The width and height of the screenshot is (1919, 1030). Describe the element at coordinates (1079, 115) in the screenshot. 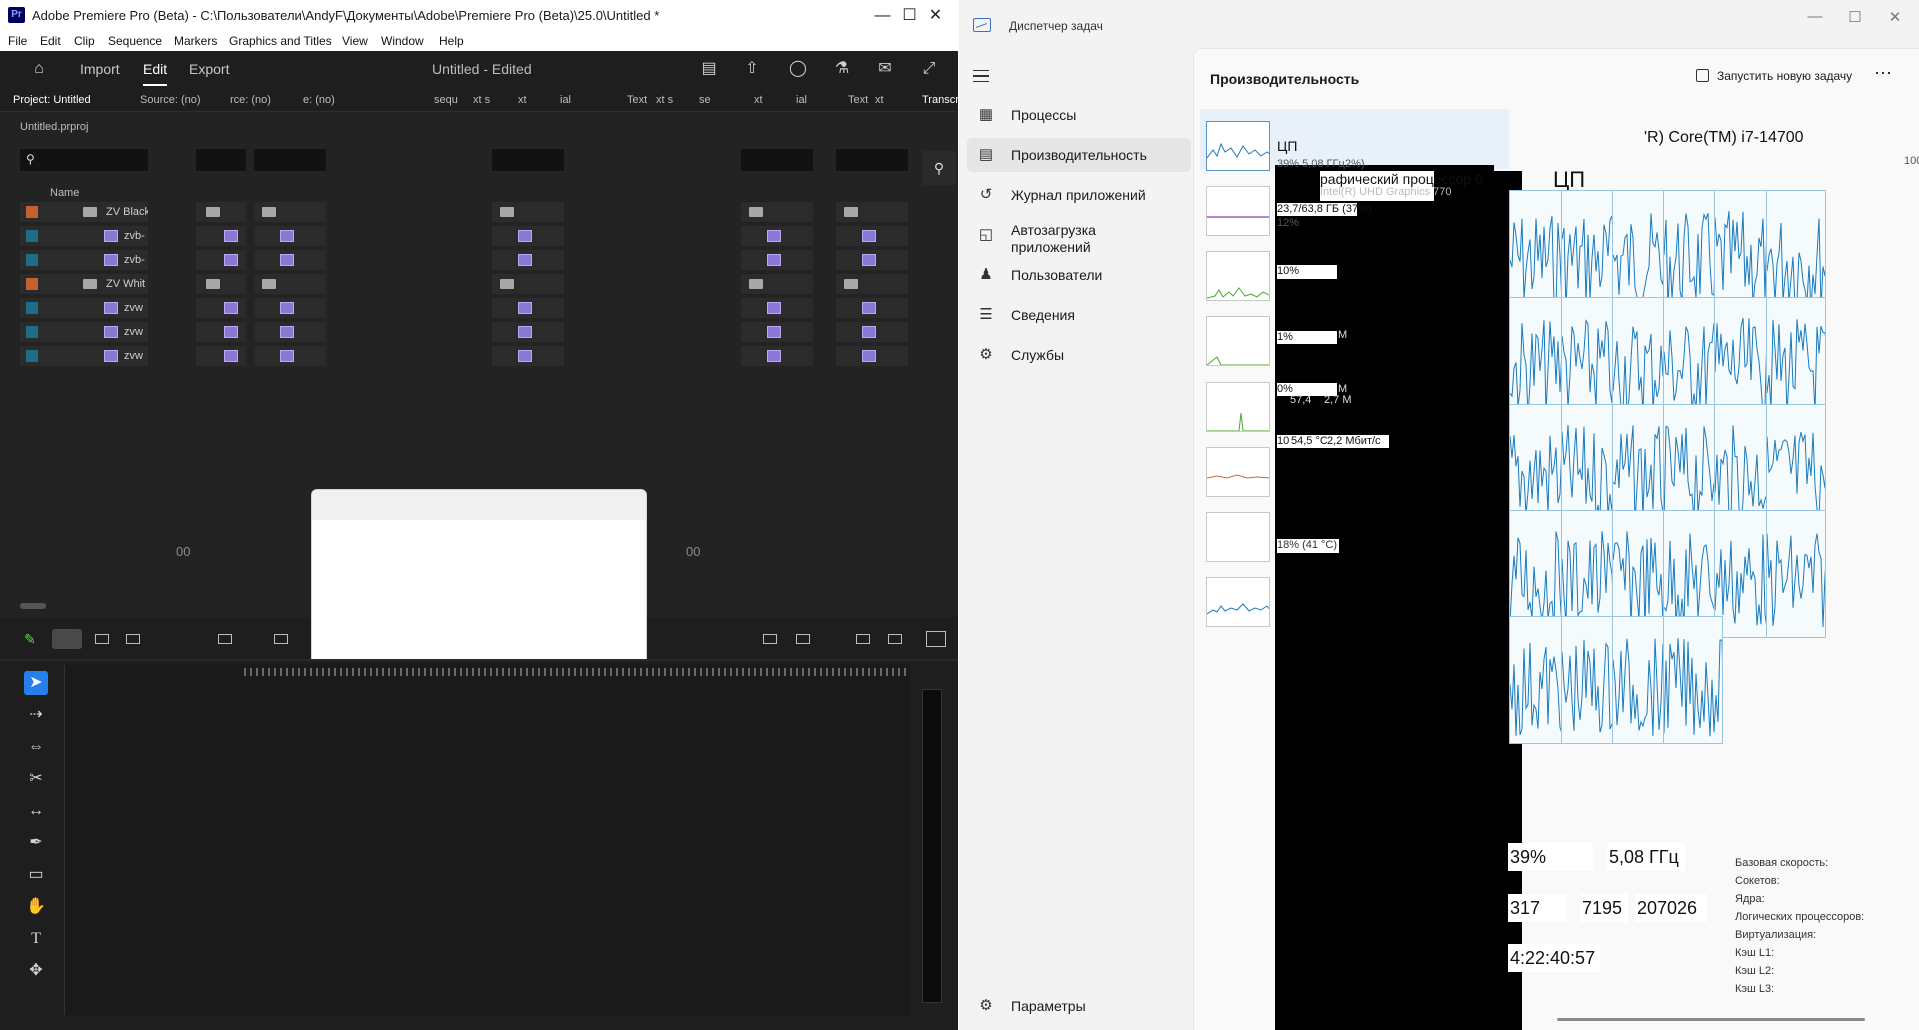

I see `nav-processes: ▦ Процессы` at that location.